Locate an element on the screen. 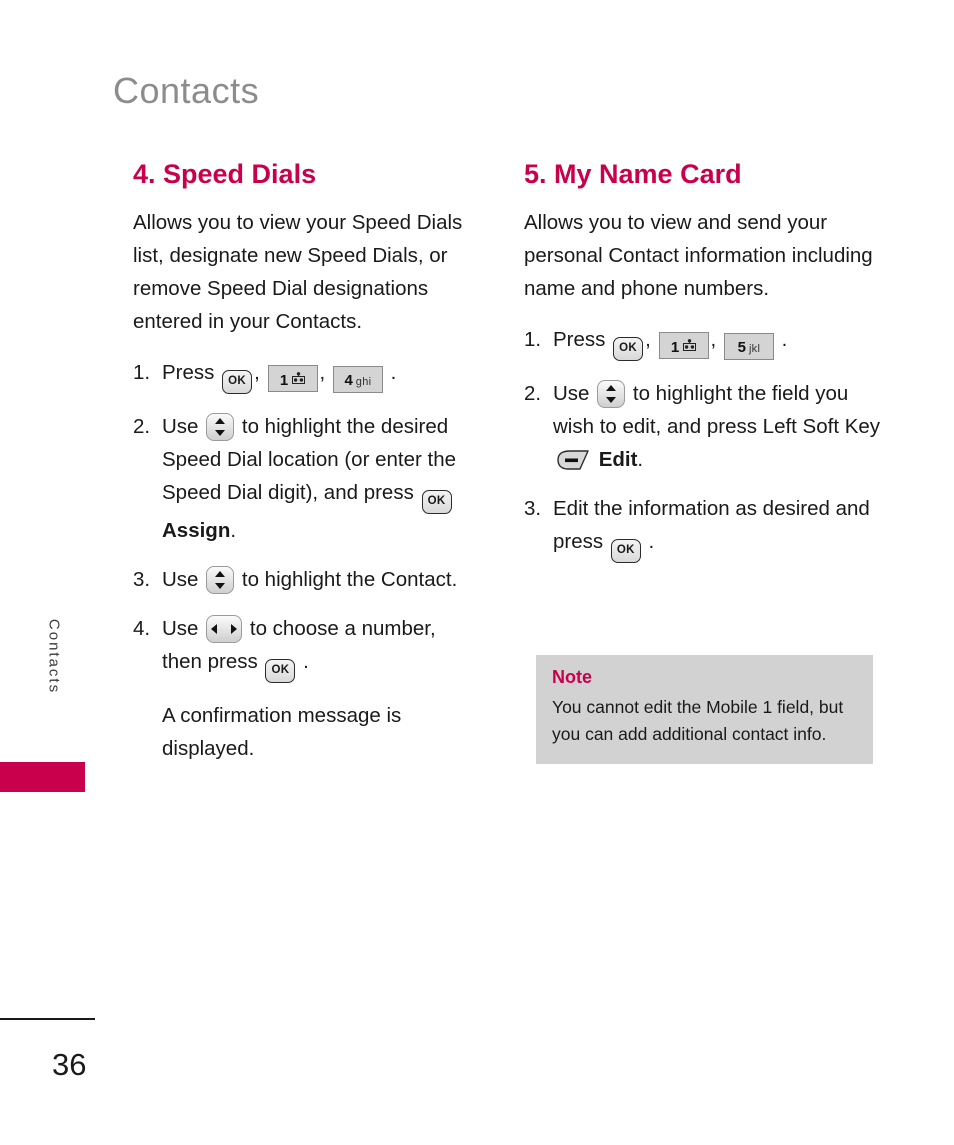 Image resolution: width=954 pixels, height=1145 pixels. side-tab-marker is located at coordinates (42, 777).